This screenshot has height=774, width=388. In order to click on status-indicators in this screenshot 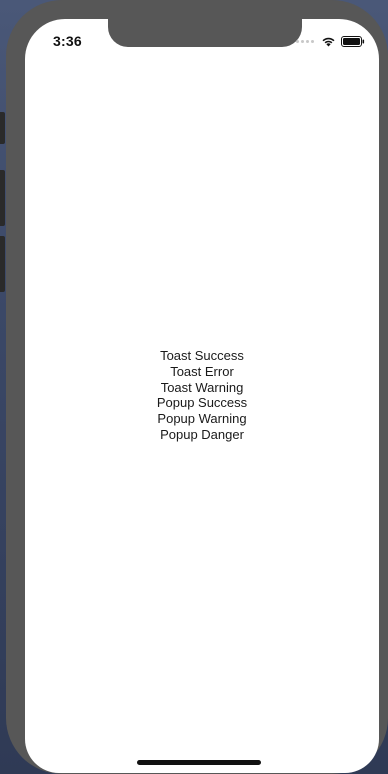, I will do `click(330, 41)`.